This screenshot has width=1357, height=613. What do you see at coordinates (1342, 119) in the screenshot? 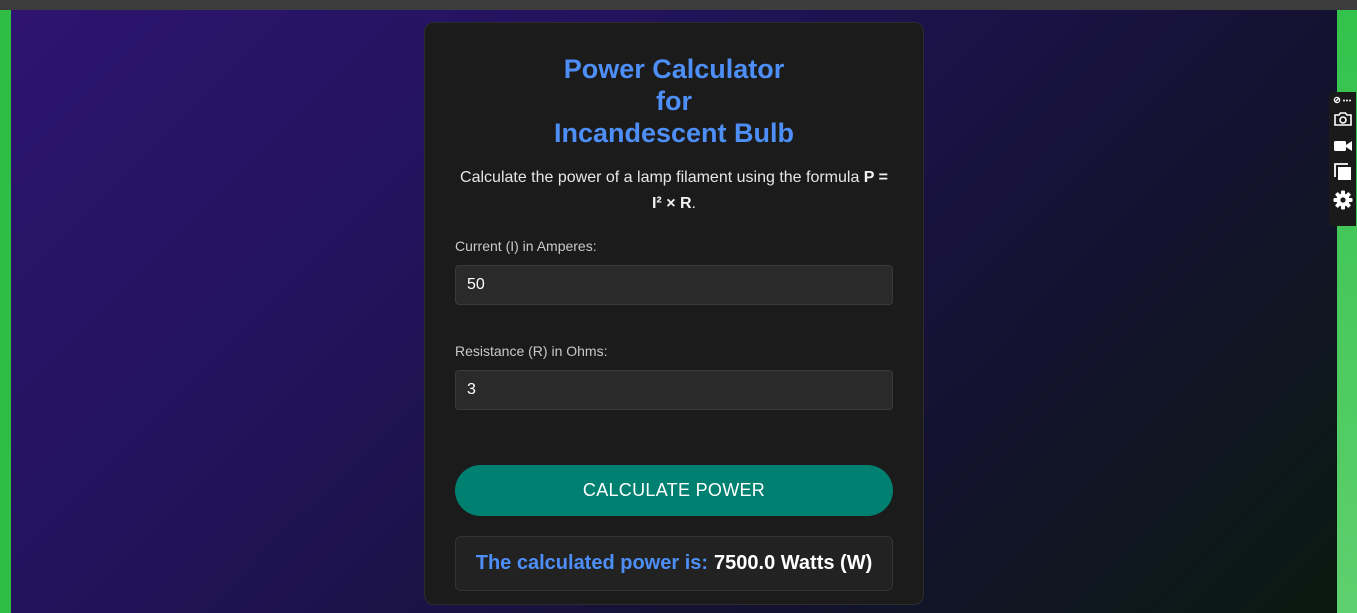
I see `camera-icon` at bounding box center [1342, 119].